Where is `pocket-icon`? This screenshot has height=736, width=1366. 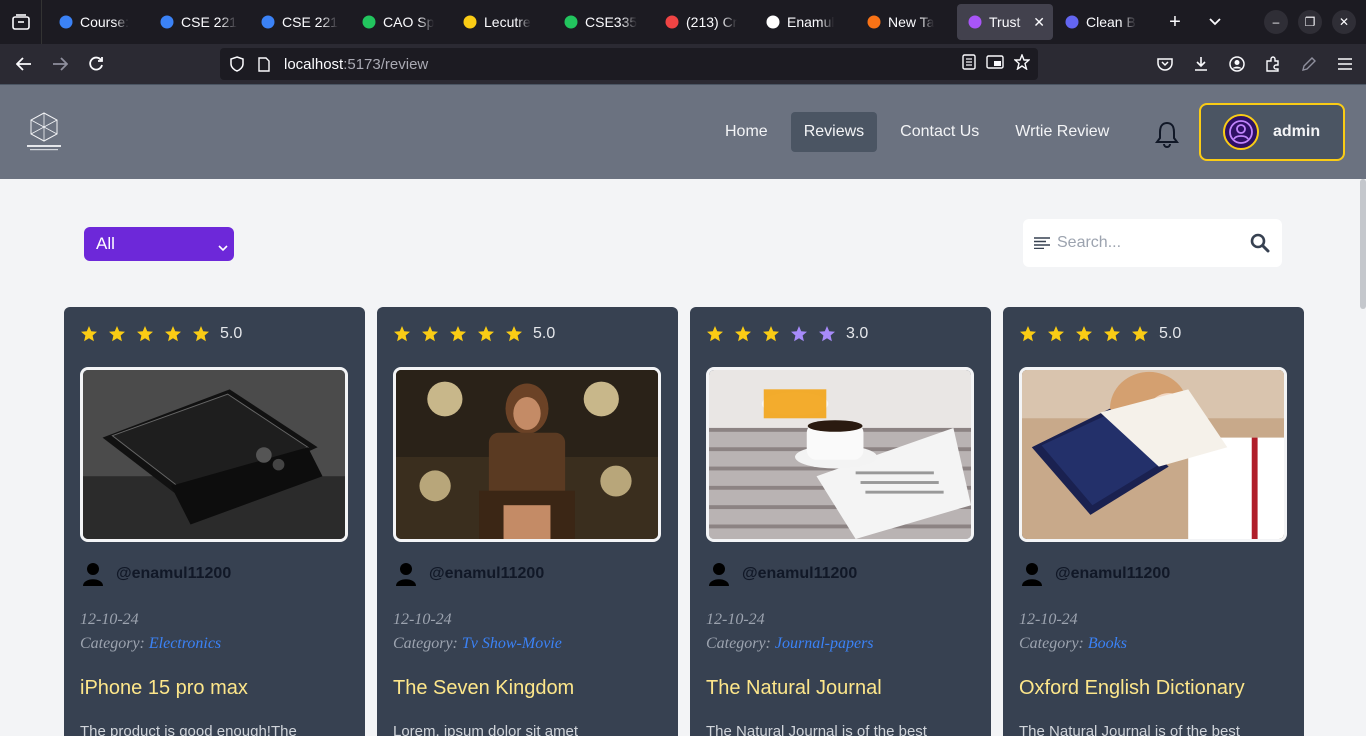 pocket-icon is located at coordinates (1165, 64).